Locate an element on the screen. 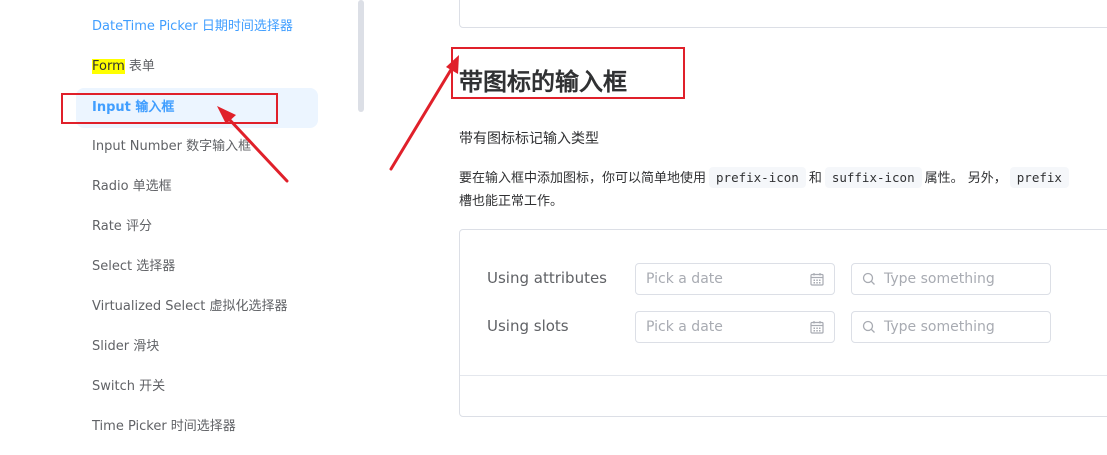 The width and height of the screenshot is (1107, 455). sidebar-item-label: 表单 is located at coordinates (139, 66).